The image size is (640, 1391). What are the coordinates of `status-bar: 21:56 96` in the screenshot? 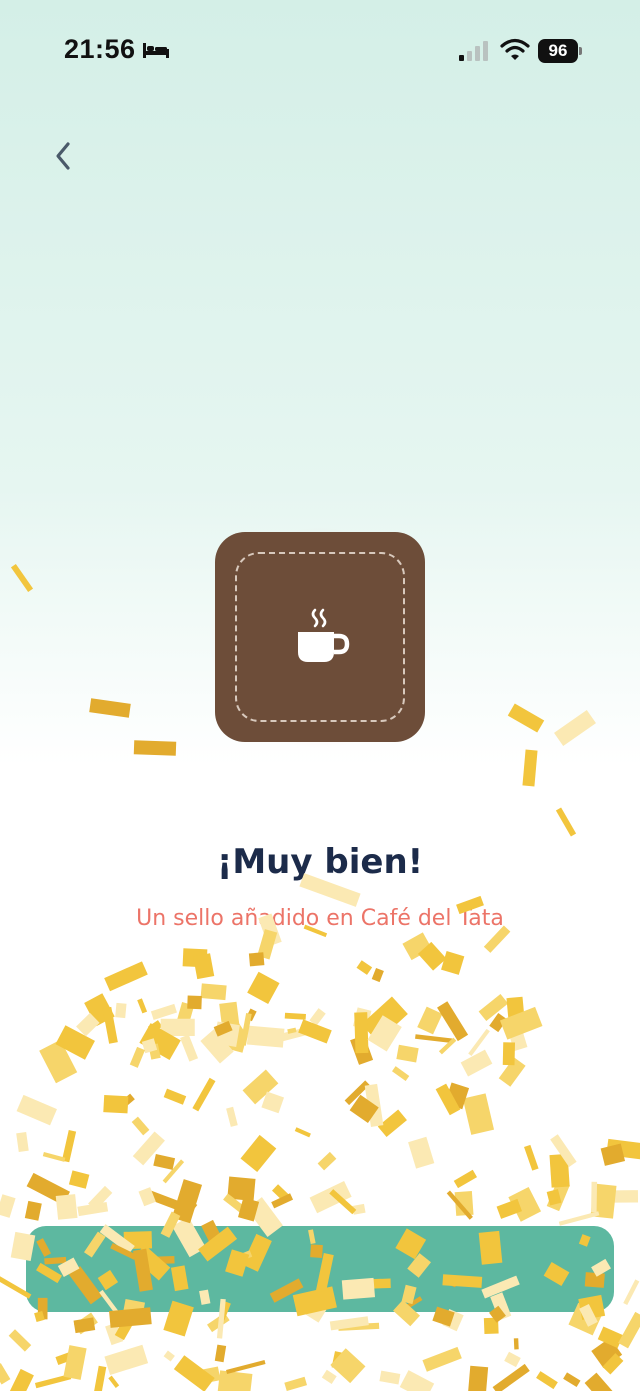 It's located at (320, 50).